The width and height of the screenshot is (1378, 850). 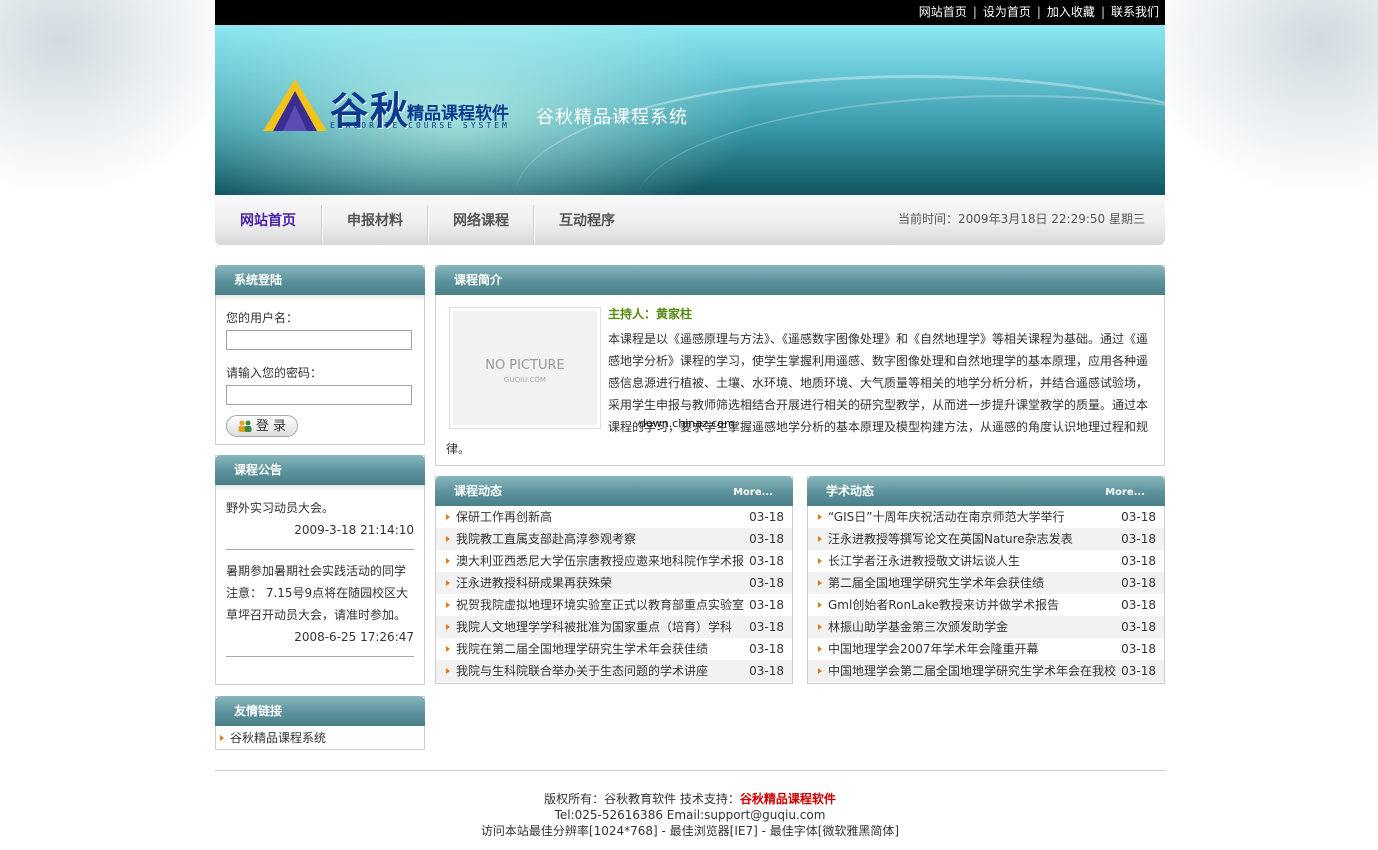 What do you see at coordinates (986, 539) in the screenshot?
I see `list-item: 汪永进教授等撰写论文在英国Nature杂志发表 03-18` at bounding box center [986, 539].